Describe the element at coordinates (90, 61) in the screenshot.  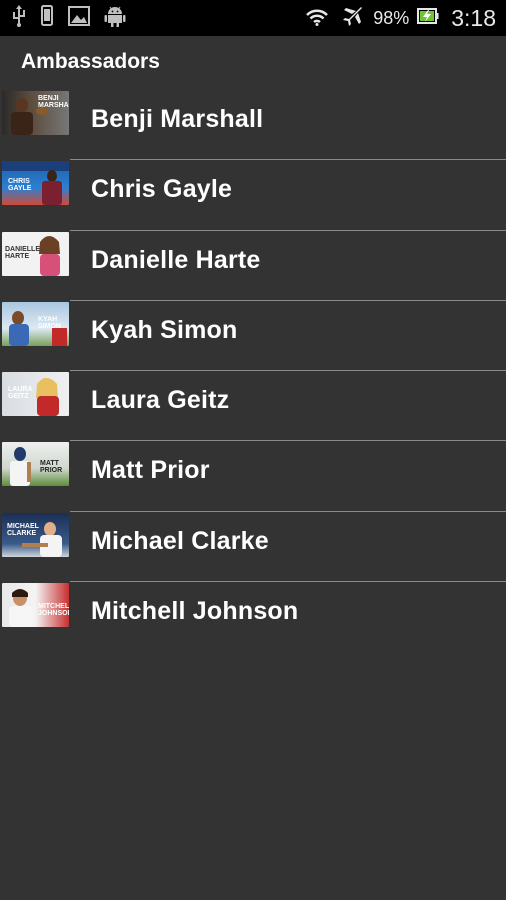
I see `page-title: Ambassadors` at that location.